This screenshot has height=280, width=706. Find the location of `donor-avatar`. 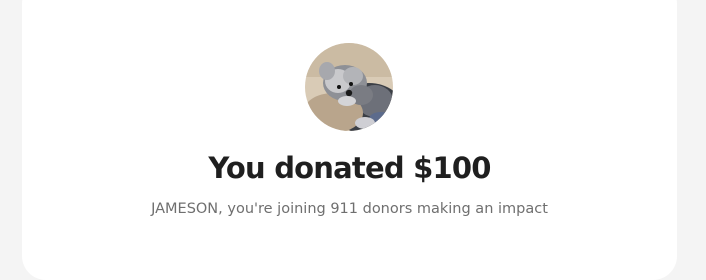

donor-avatar is located at coordinates (349, 87).